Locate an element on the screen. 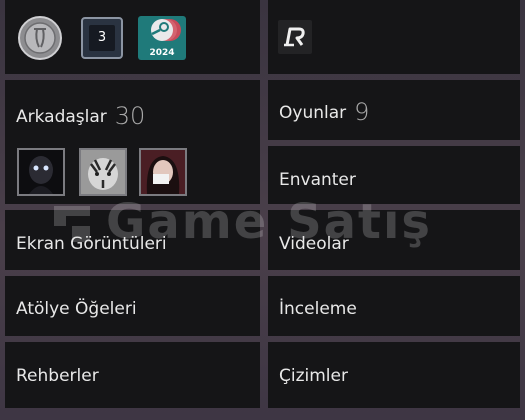 This screenshot has width=525, height=420. game-logo-panel is located at coordinates (394, 37).